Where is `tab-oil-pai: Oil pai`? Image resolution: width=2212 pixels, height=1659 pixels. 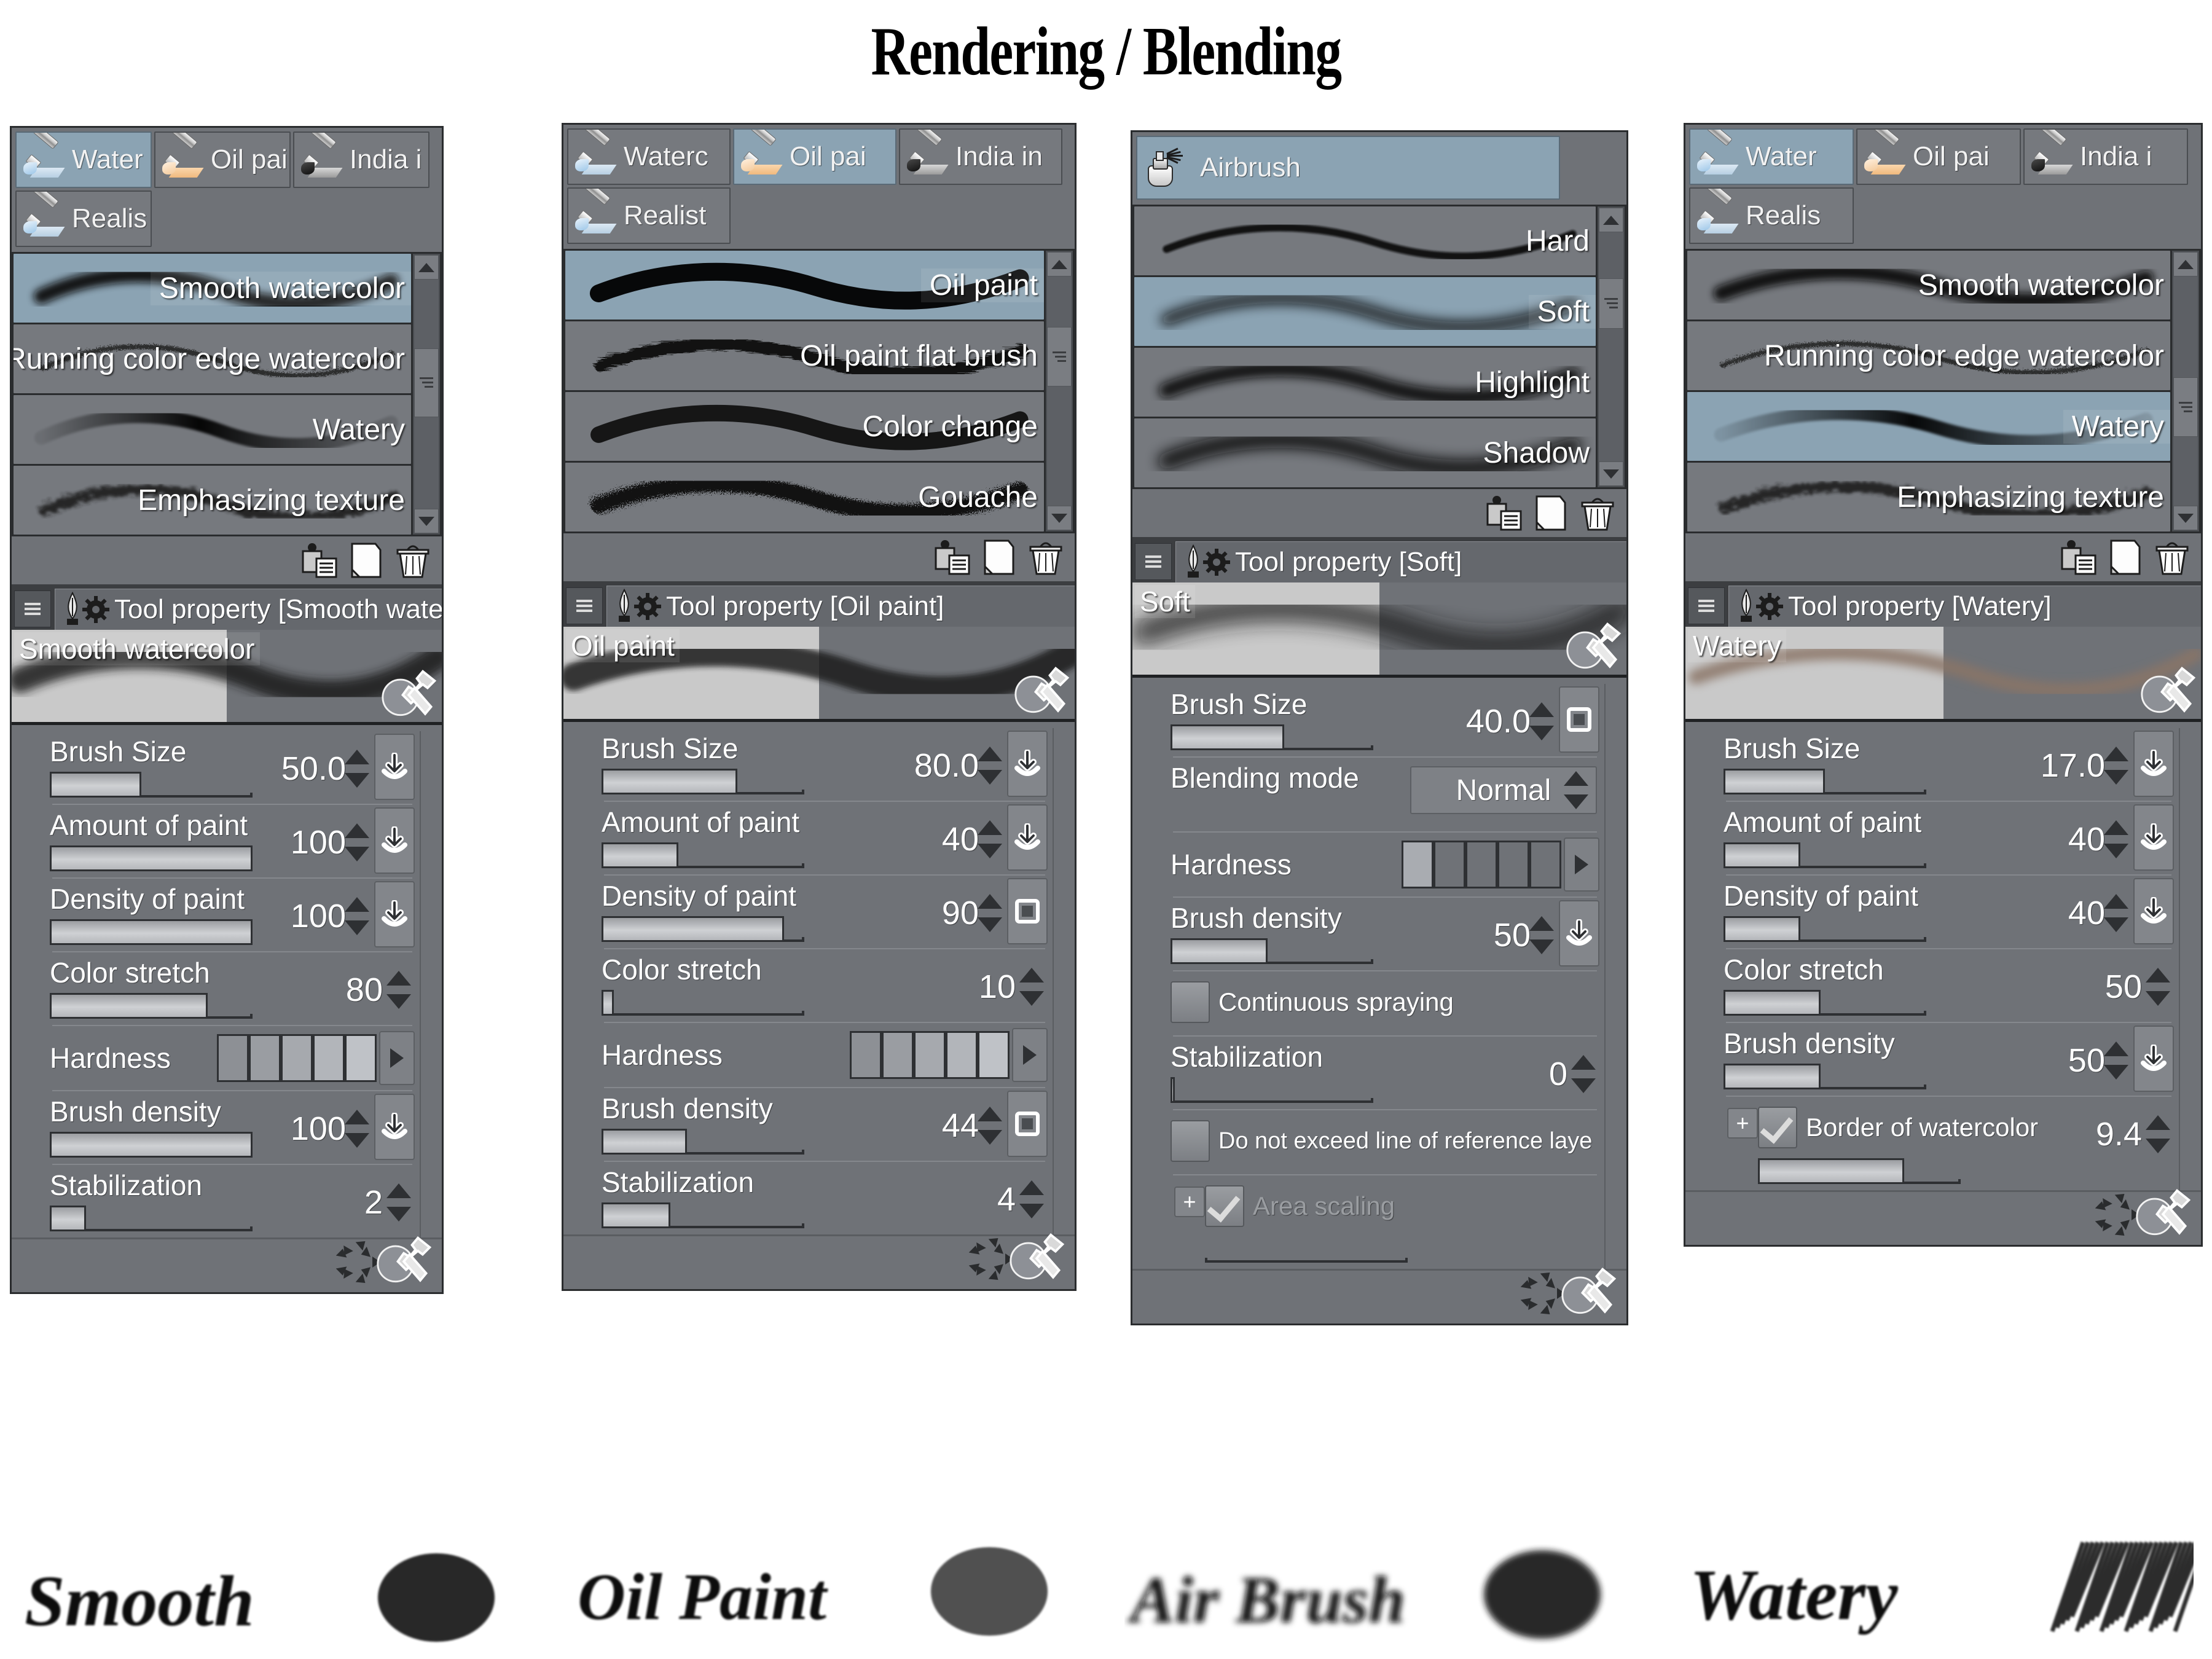 tab-oil-pai: Oil pai is located at coordinates (222, 159).